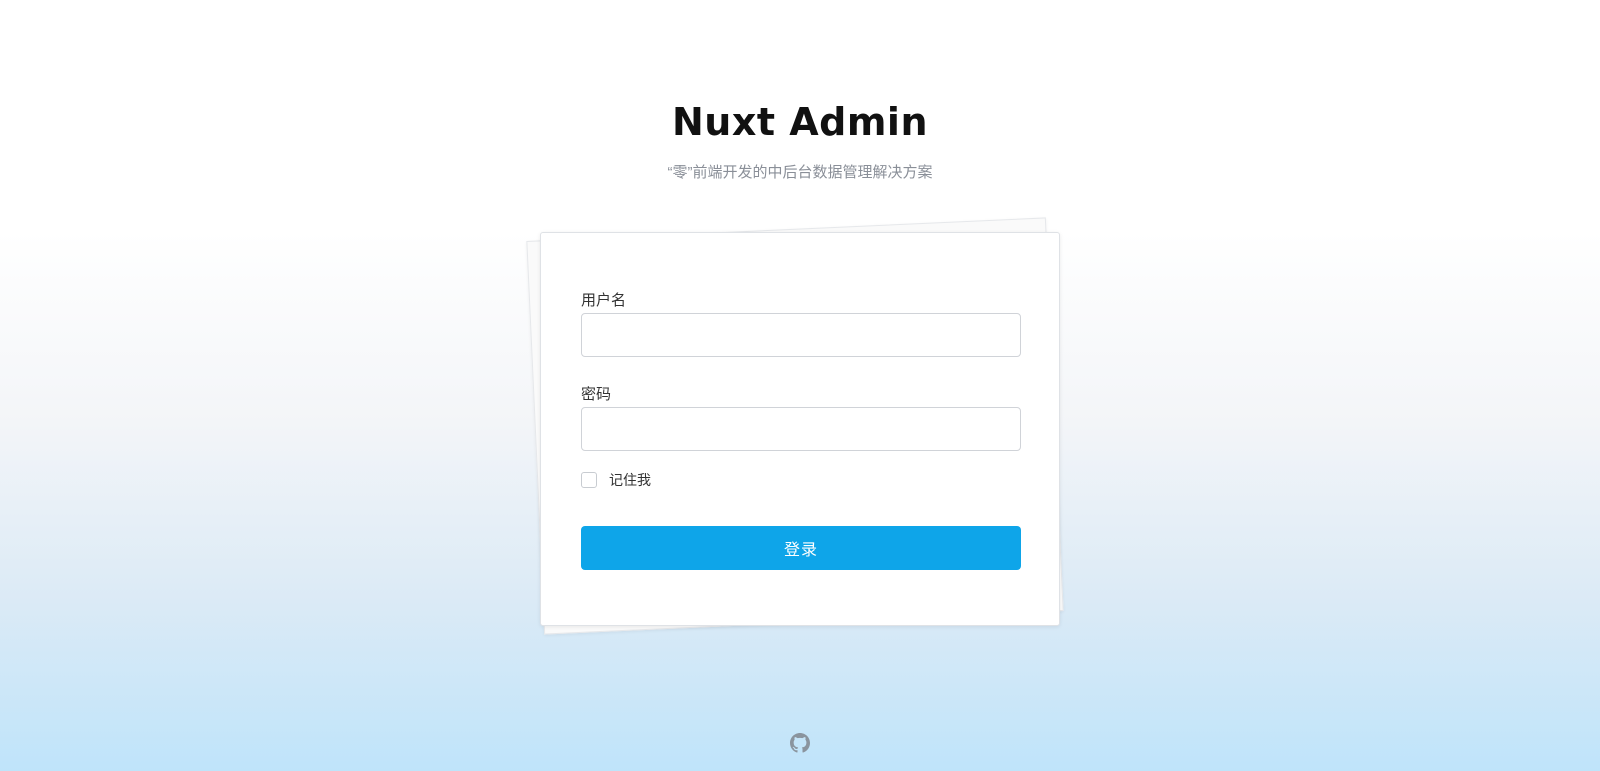 This screenshot has height=771, width=1600. What do you see at coordinates (801, 335) in the screenshot?
I see `username-input` at bounding box center [801, 335].